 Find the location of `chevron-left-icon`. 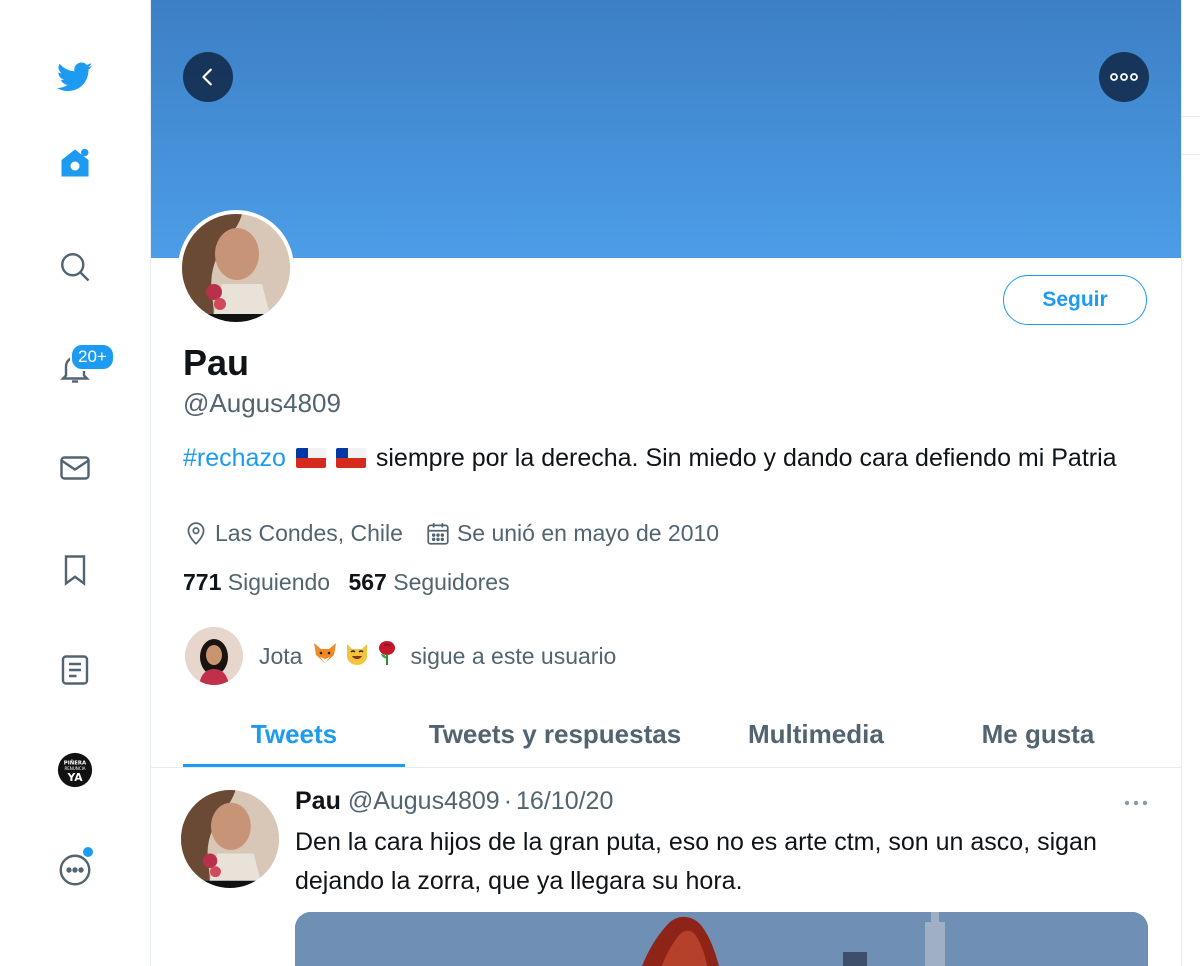

chevron-left-icon is located at coordinates (207, 77).